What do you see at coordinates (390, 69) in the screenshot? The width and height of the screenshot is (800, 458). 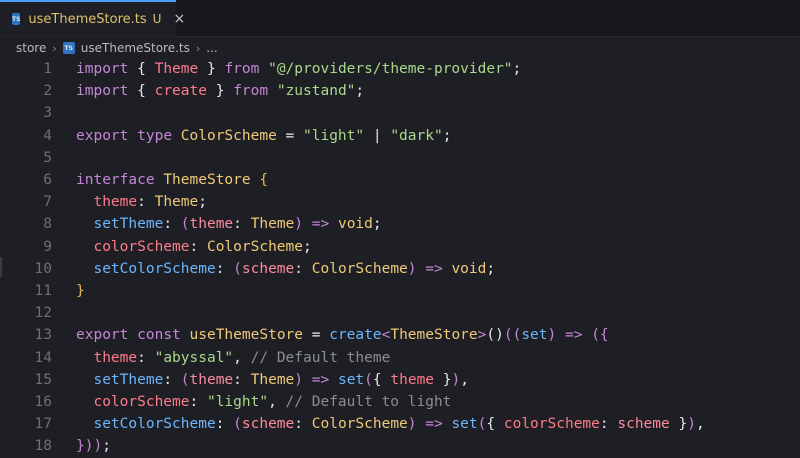 I see `code-token: "@/providers/theme-provider"` at bounding box center [390, 69].